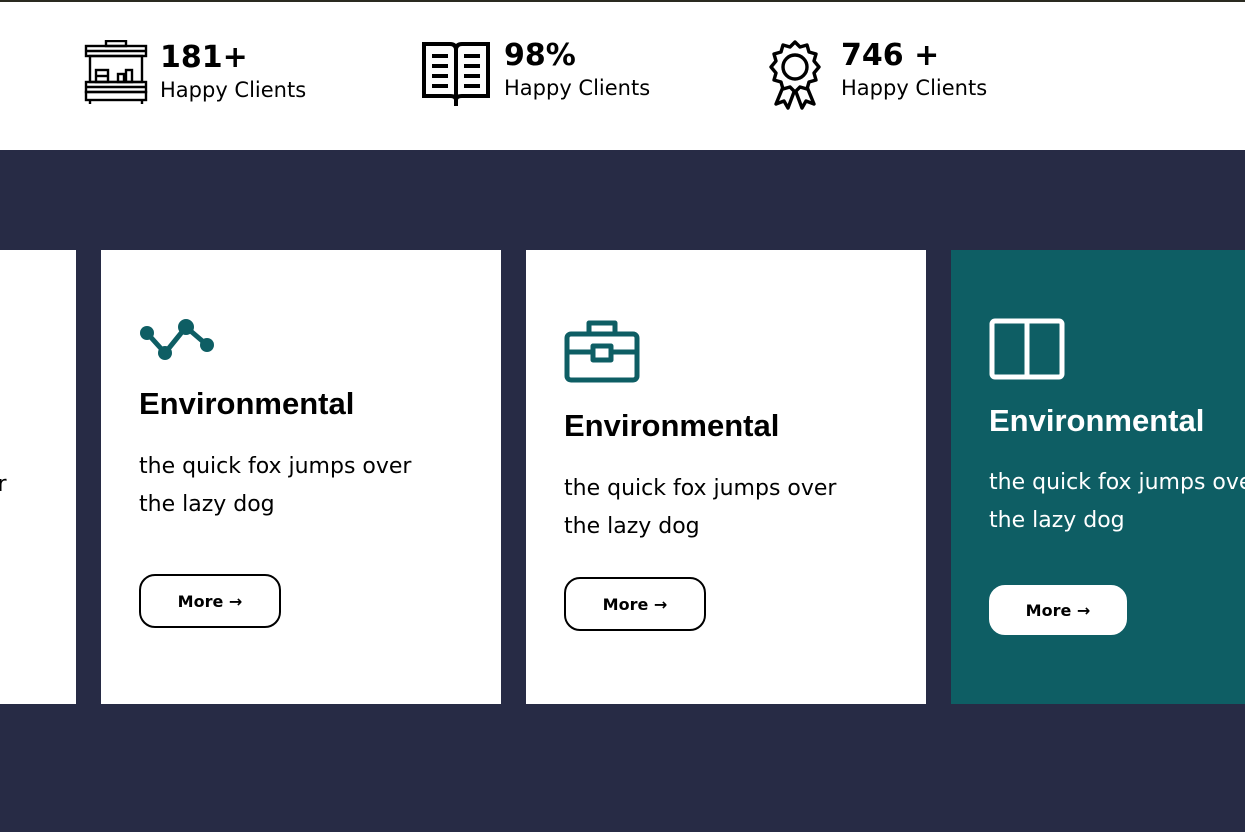 This screenshot has width=1245, height=832. What do you see at coordinates (116, 74) in the screenshot?
I see `storefront-icon` at bounding box center [116, 74].